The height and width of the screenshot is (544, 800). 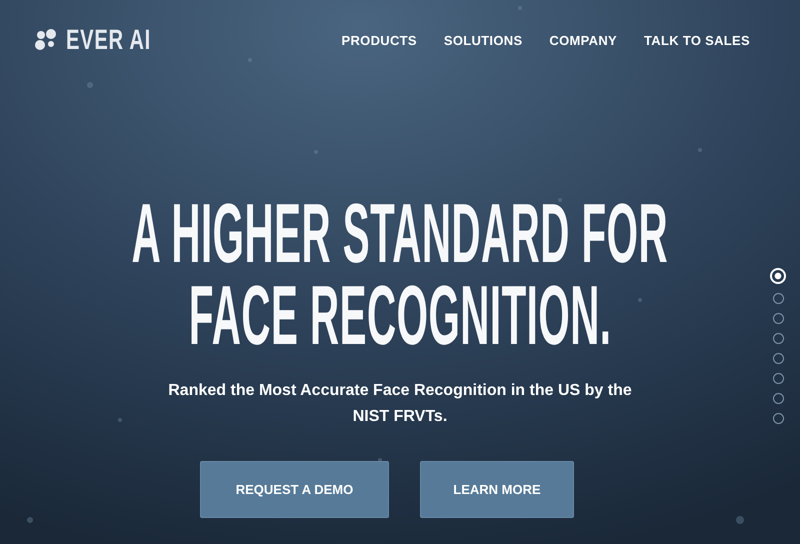 What do you see at coordinates (400, 404) in the screenshot?
I see `subtitle: Ranked the Most Accurate Face Recognition in the US by the NIST FRVTs.` at bounding box center [400, 404].